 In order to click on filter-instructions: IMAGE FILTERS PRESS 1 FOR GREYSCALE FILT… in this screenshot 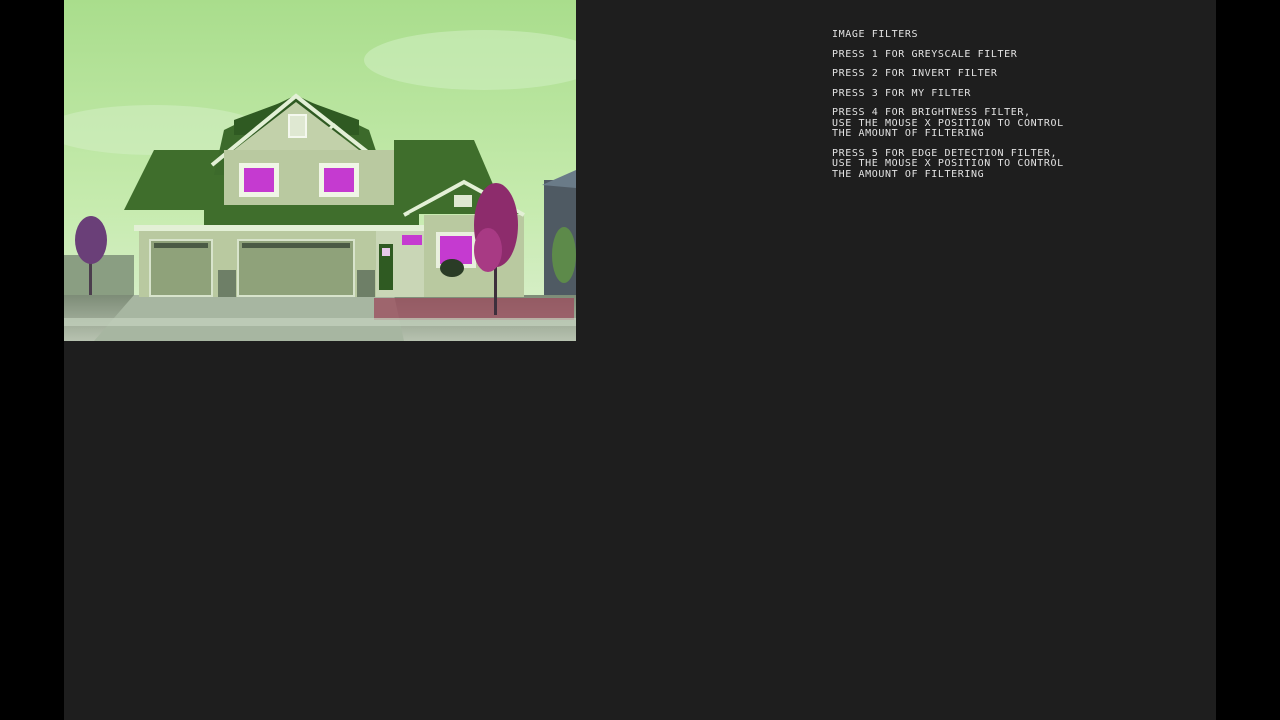, I will do `click(1012, 109)`.